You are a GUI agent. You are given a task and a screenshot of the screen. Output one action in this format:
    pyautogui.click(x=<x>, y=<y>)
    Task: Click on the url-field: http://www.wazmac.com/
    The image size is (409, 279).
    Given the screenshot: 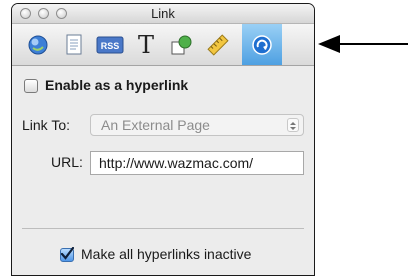 What is the action you would take?
    pyautogui.click(x=197, y=163)
    